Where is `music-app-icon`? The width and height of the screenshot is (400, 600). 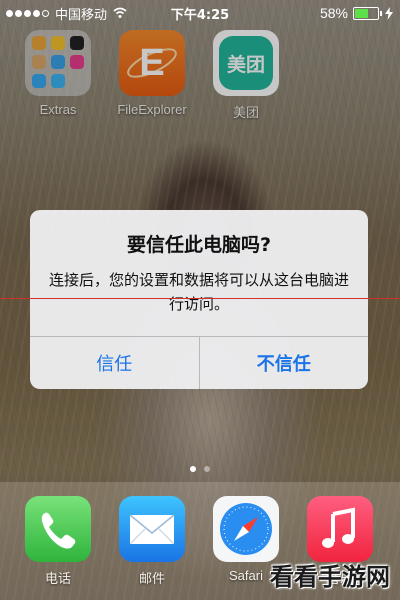 music-app-icon is located at coordinates (340, 529).